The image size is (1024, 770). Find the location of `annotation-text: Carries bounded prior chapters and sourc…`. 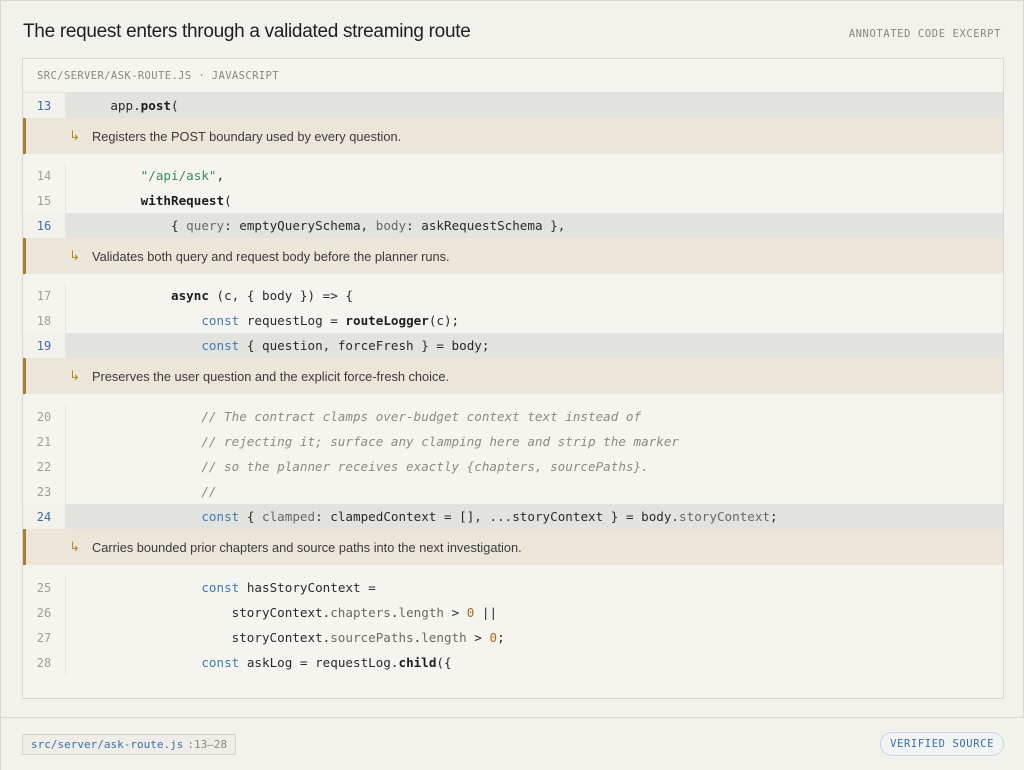

annotation-text: Carries bounded prior chapters and sourc… is located at coordinates (307, 547).